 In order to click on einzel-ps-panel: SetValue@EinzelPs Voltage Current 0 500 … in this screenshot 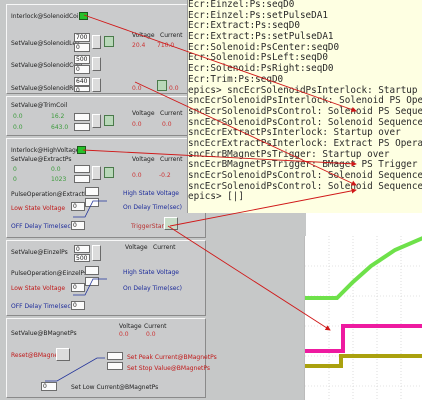, I will do `click(106, 278)`.